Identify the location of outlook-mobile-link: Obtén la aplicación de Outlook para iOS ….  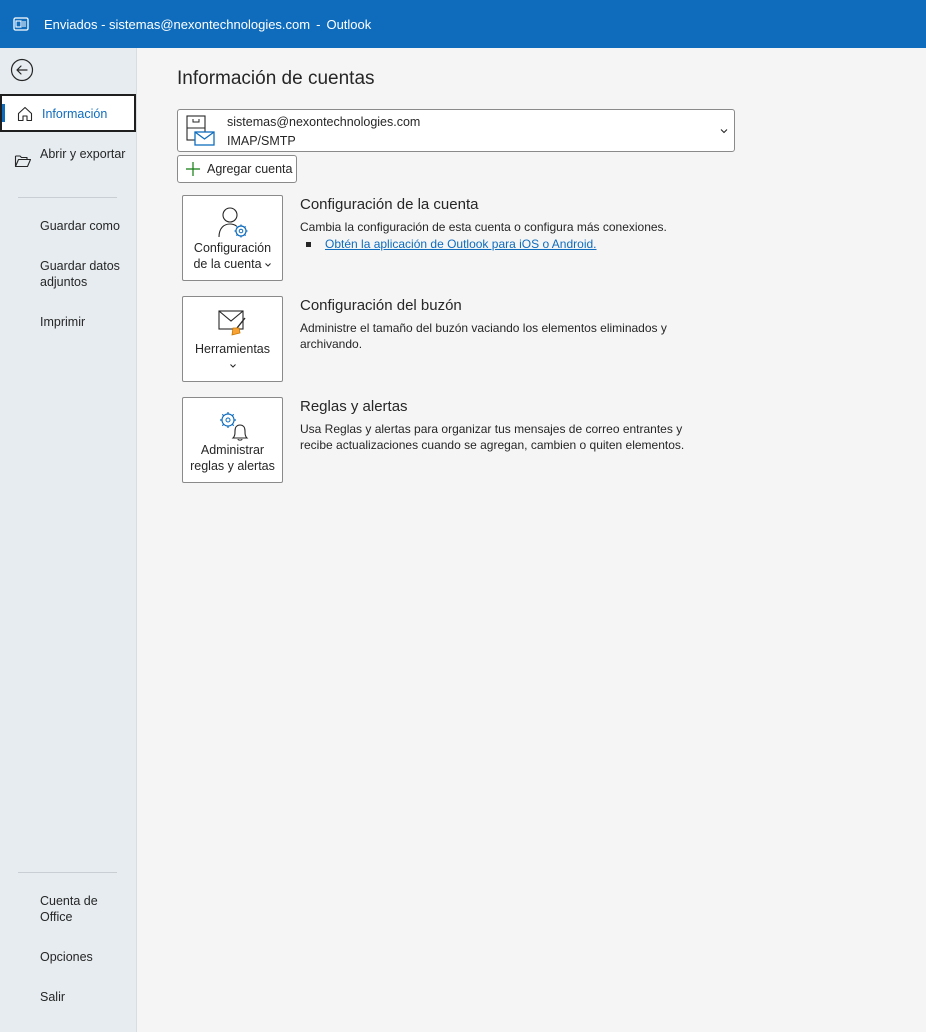
(461, 244).